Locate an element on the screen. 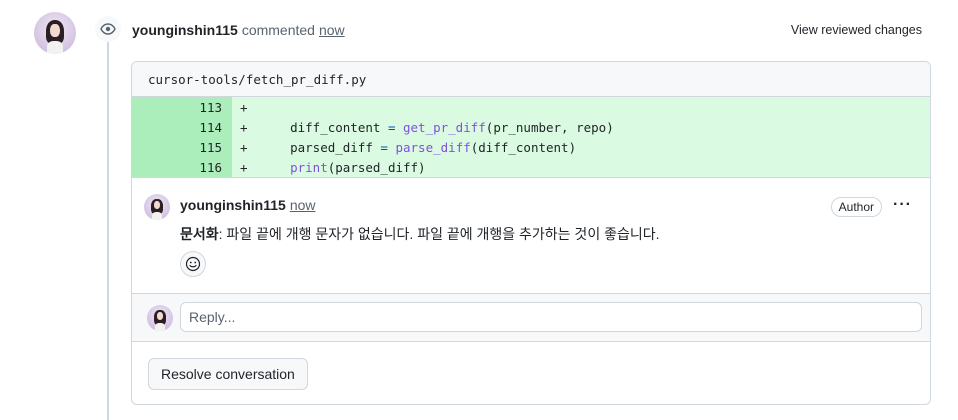 This screenshot has width=958, height=420. timeline-header: younginshin115 commented now is located at coordinates (238, 30).